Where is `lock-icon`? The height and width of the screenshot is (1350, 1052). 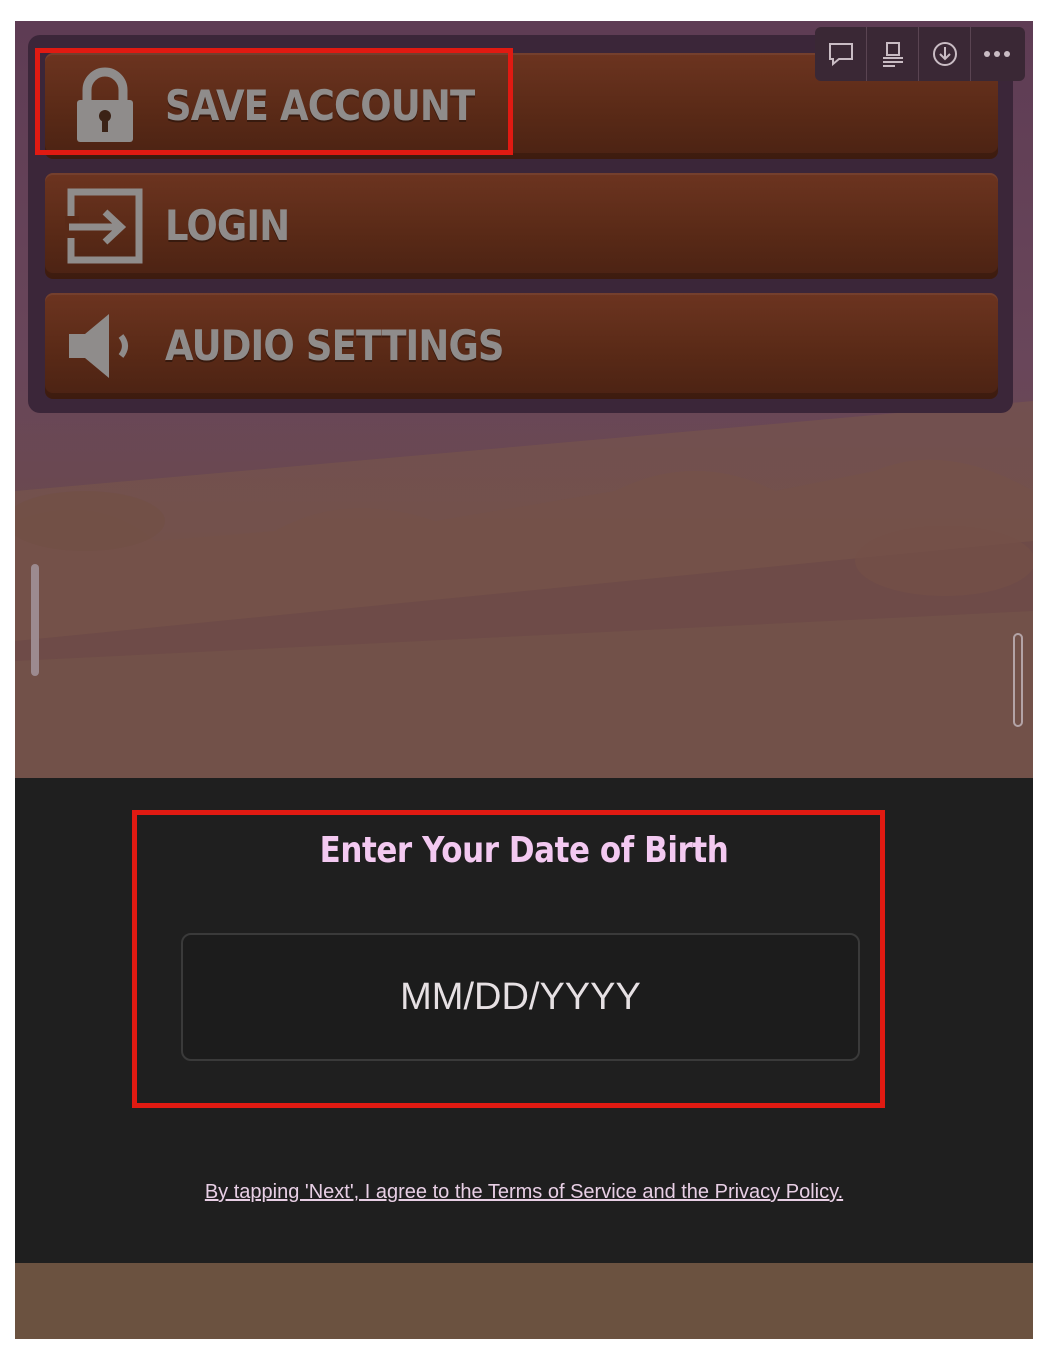 lock-icon is located at coordinates (105, 104).